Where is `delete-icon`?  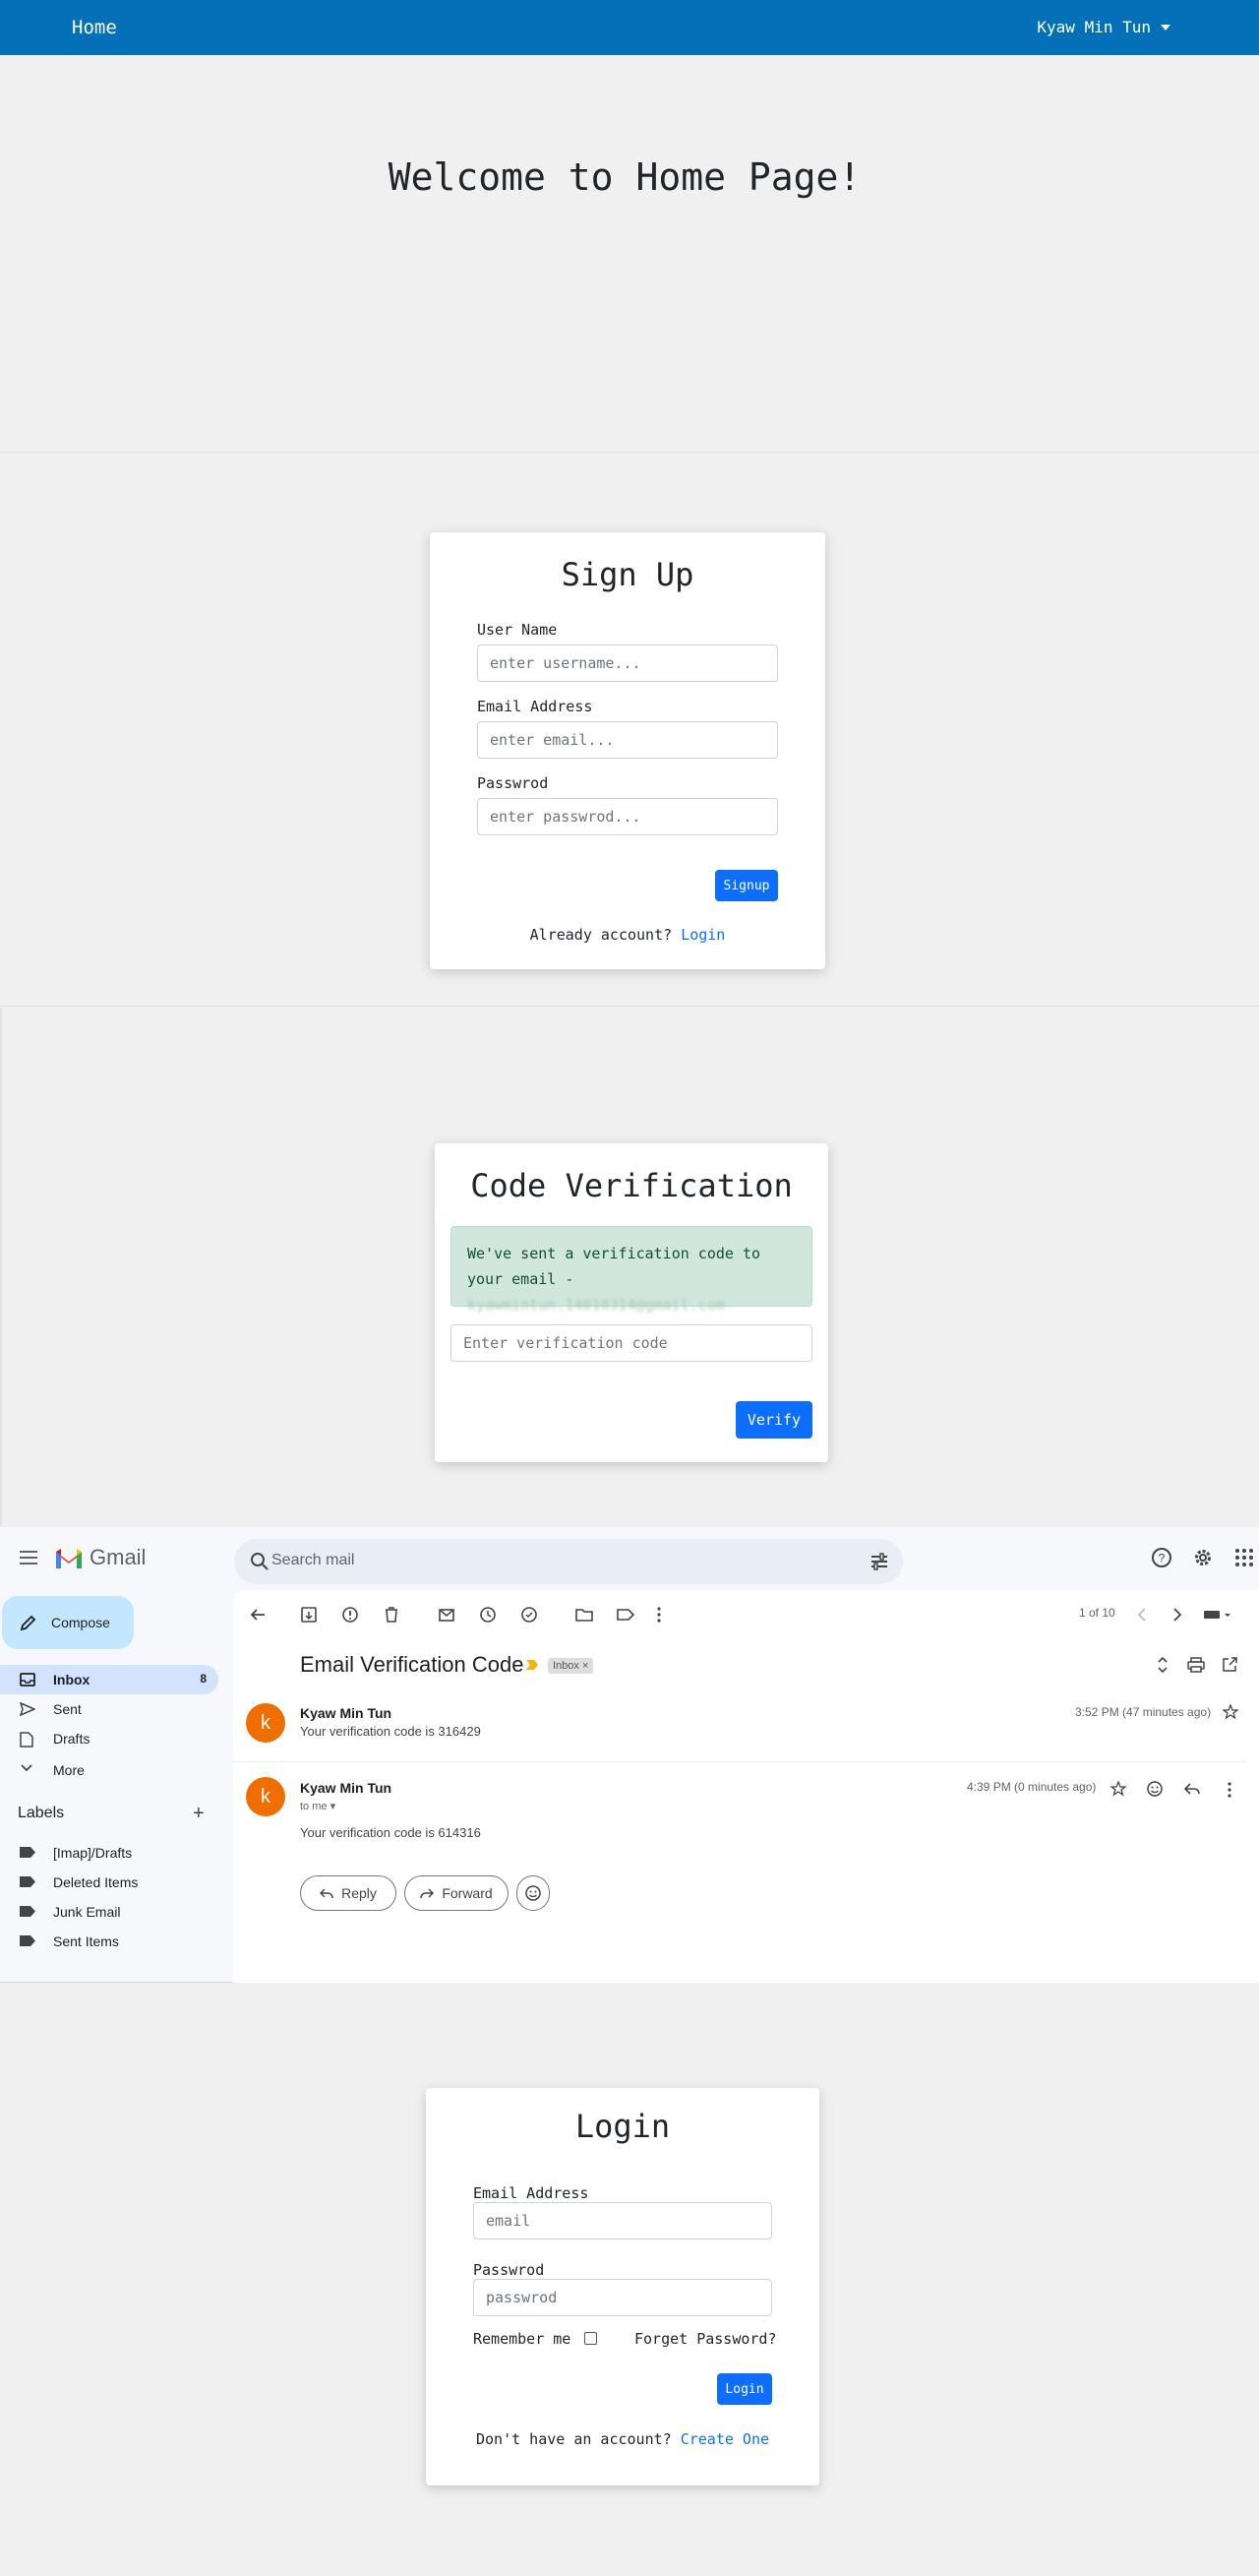
delete-icon is located at coordinates (391, 1615).